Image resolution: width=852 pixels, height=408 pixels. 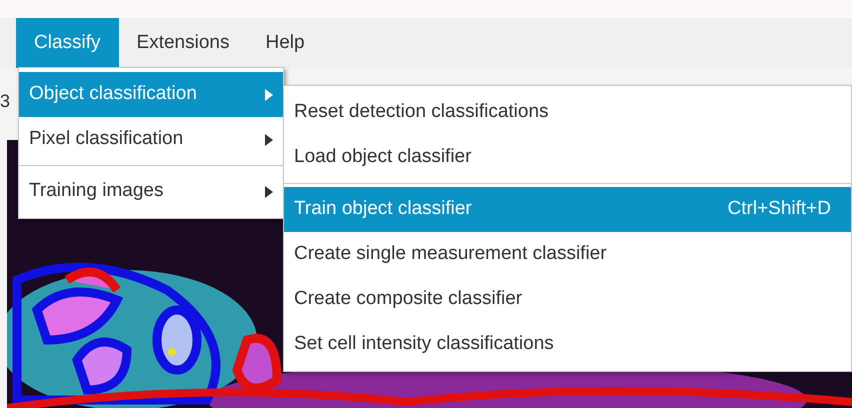 What do you see at coordinates (567, 299) in the screenshot?
I see `menu-item: Create composite classifier` at bounding box center [567, 299].